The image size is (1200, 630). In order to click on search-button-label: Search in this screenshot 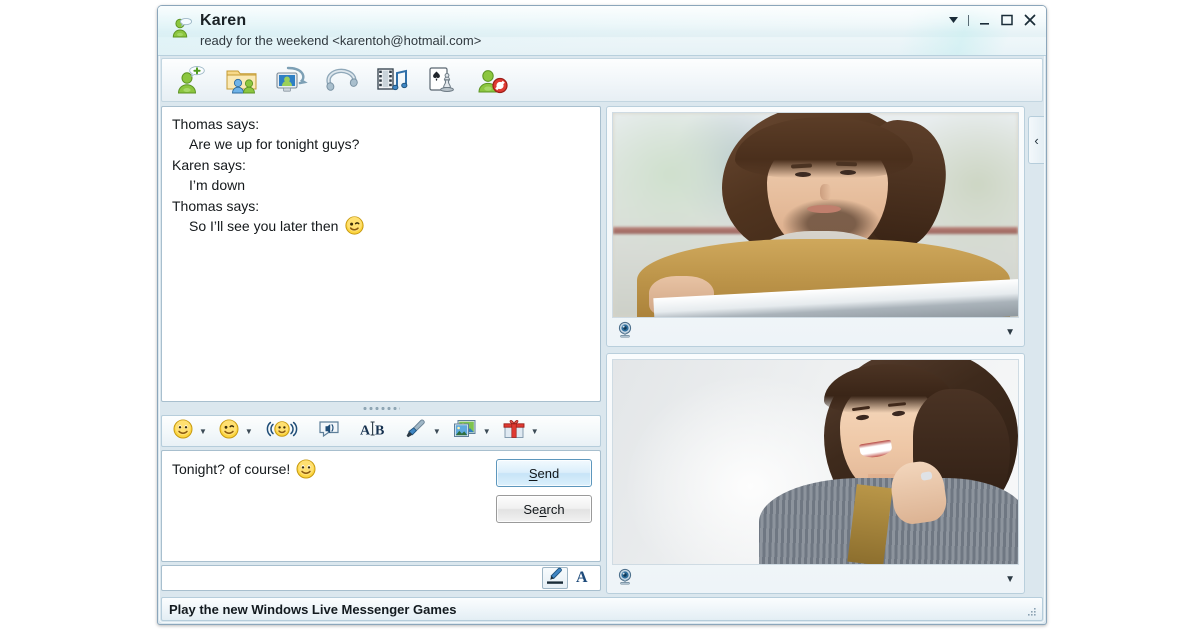, I will do `click(544, 509)`.